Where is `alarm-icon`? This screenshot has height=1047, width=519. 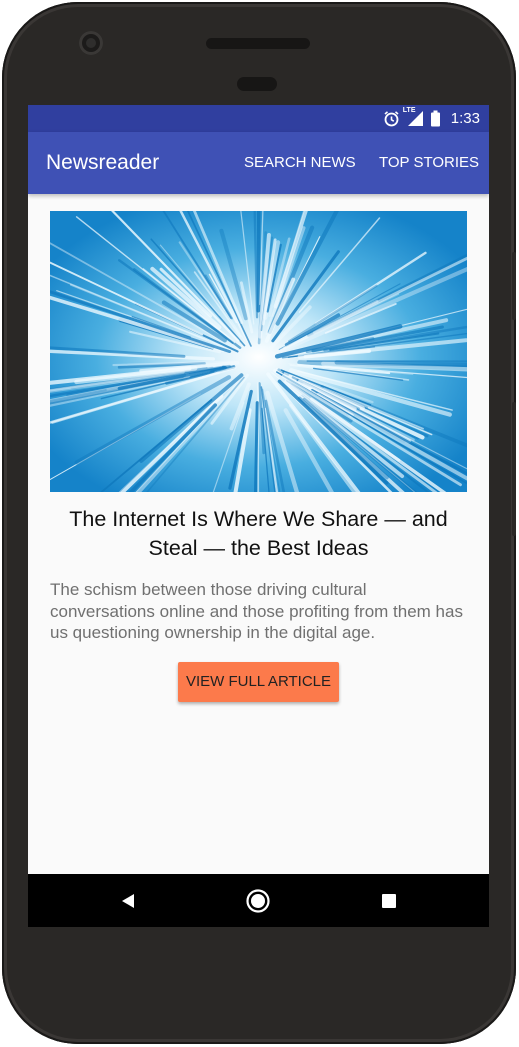
alarm-icon is located at coordinates (391, 119).